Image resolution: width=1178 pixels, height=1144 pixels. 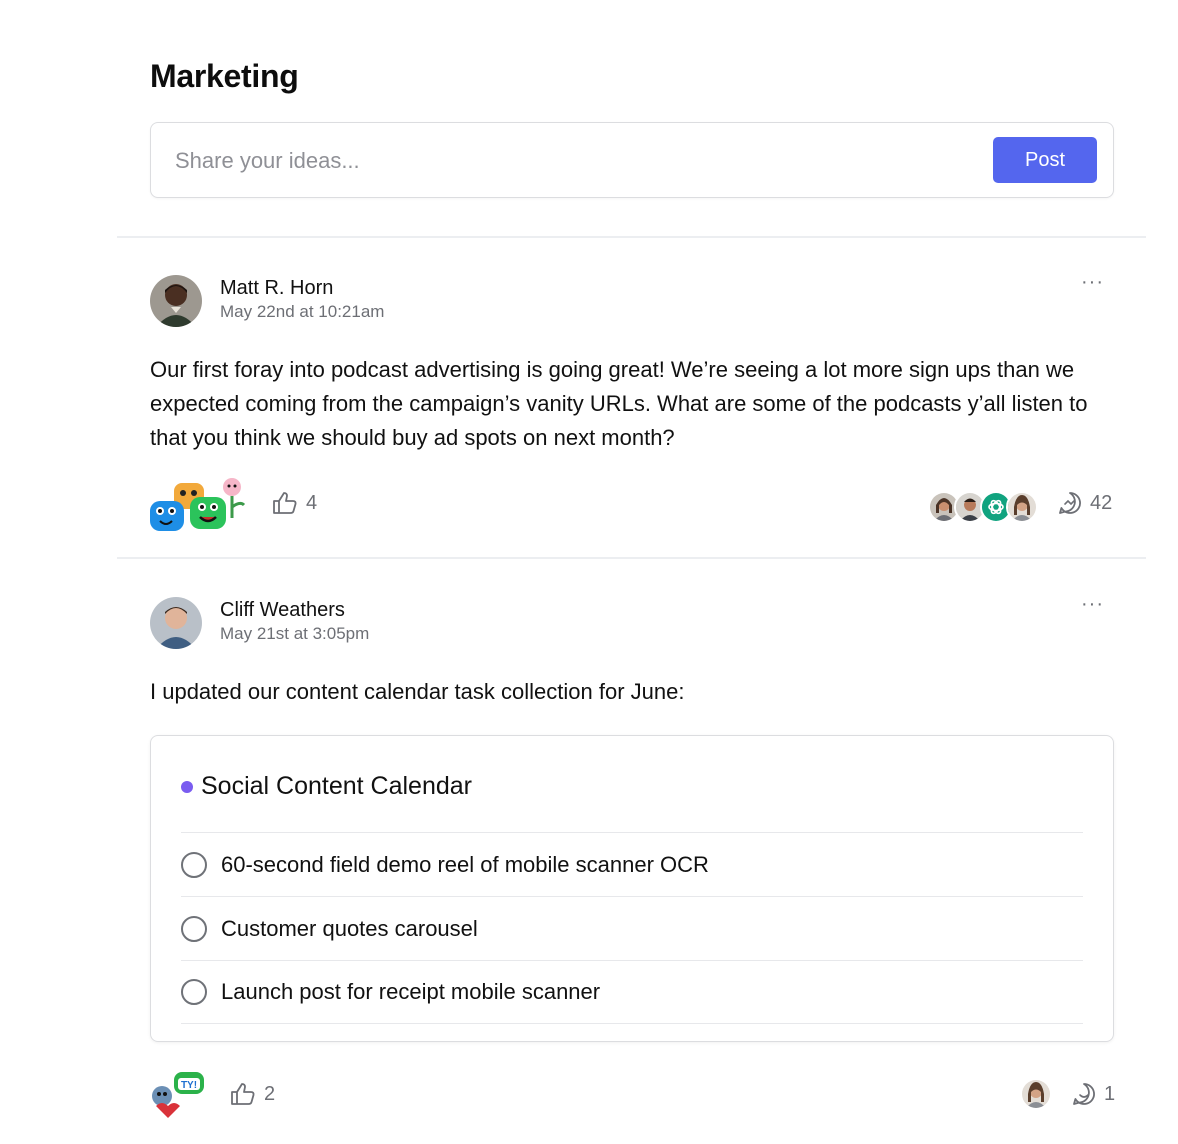 I want to click on like-button: 2, so click(x=252, y=1094).